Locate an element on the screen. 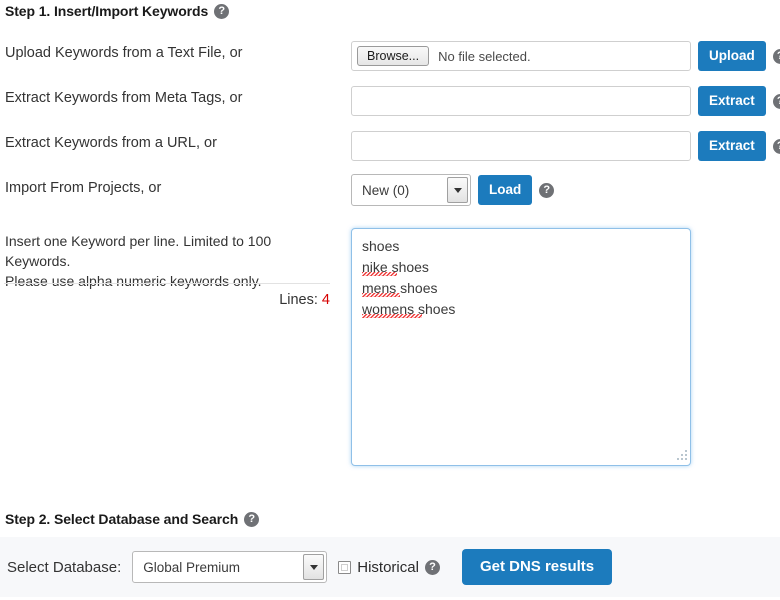 The height and width of the screenshot is (600, 780). help-circle-icon-step2: ? is located at coordinates (252, 519).